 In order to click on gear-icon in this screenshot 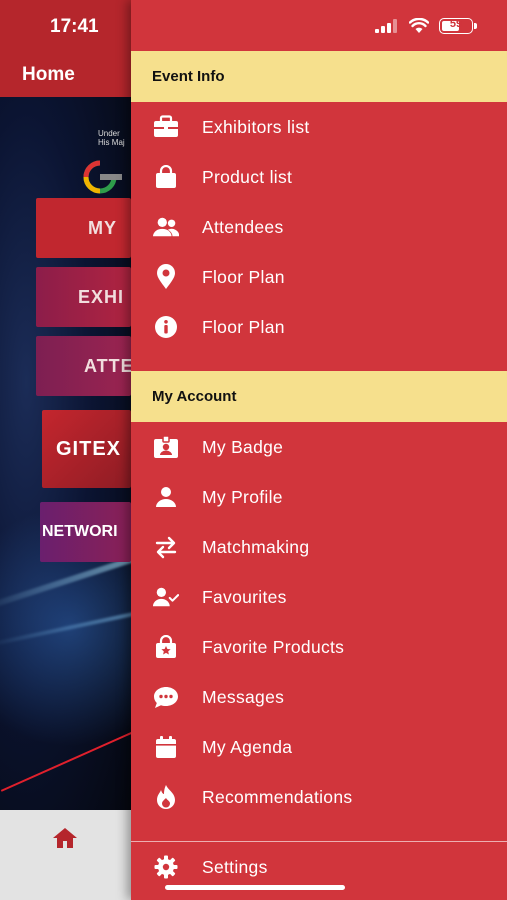, I will do `click(166, 867)`.